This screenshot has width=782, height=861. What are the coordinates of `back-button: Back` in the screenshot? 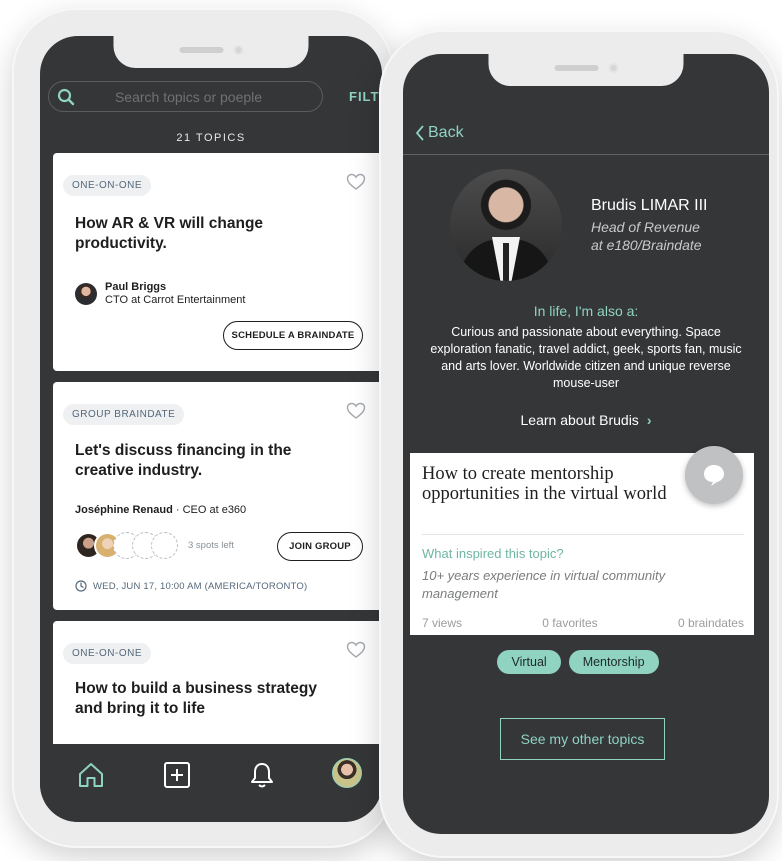 It's located at (439, 133).